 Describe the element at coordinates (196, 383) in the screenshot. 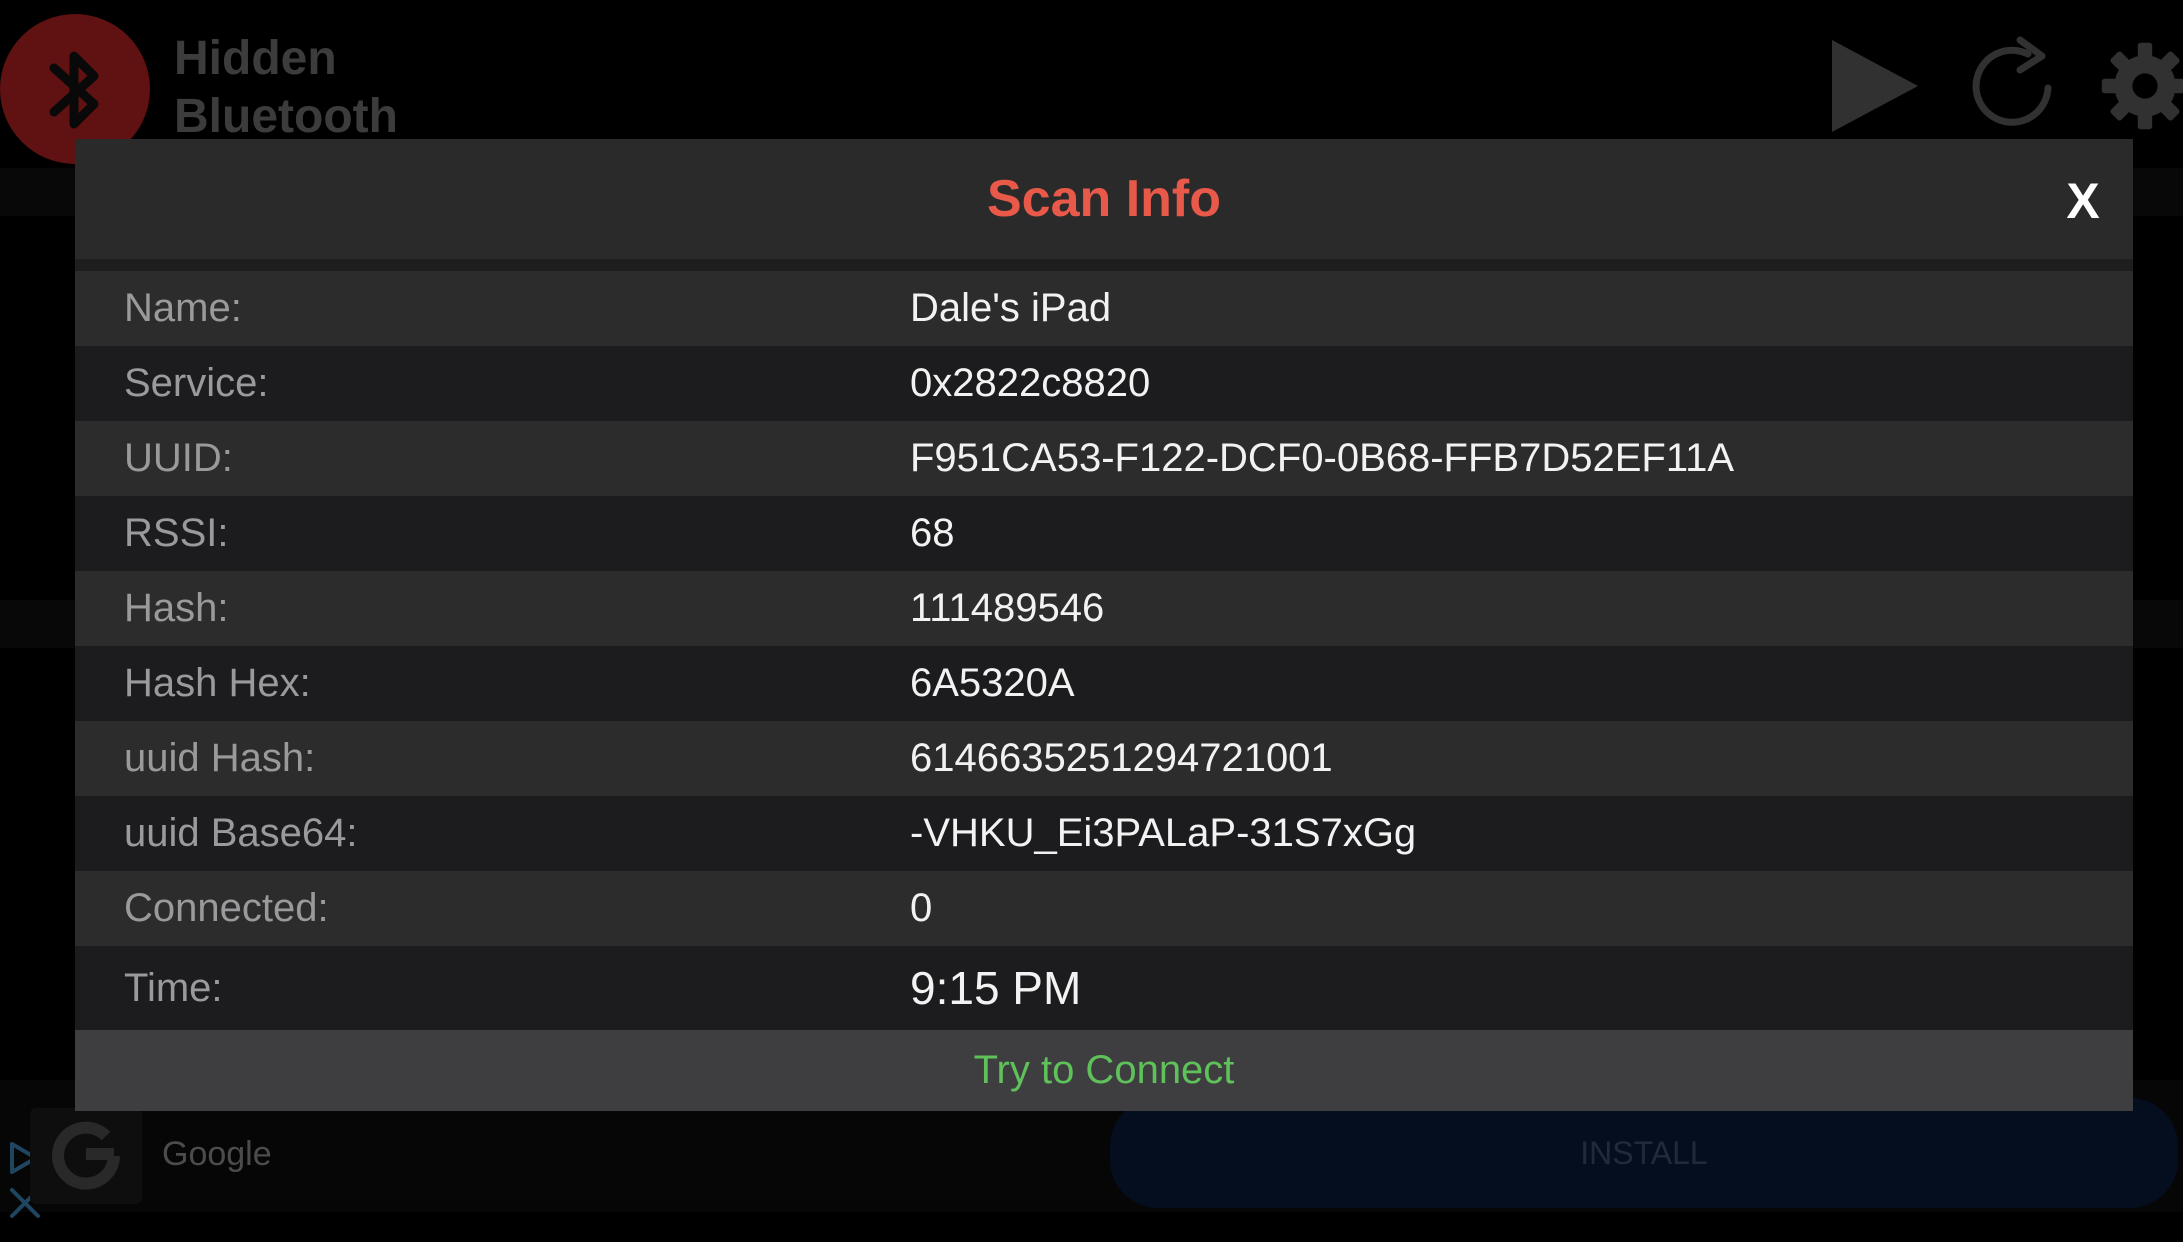

I see `info-label: Service:` at that location.